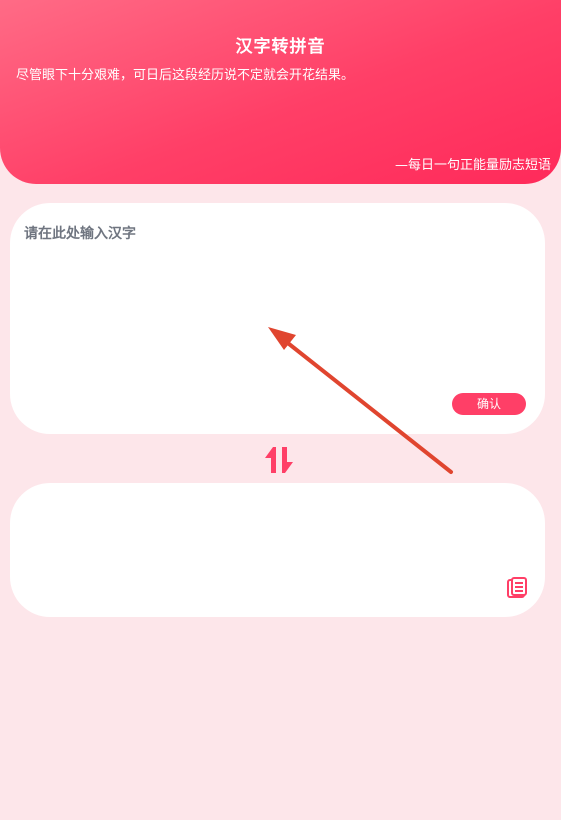 The height and width of the screenshot is (820, 561). Describe the element at coordinates (489, 404) in the screenshot. I see `confirm-button: 确认` at that location.